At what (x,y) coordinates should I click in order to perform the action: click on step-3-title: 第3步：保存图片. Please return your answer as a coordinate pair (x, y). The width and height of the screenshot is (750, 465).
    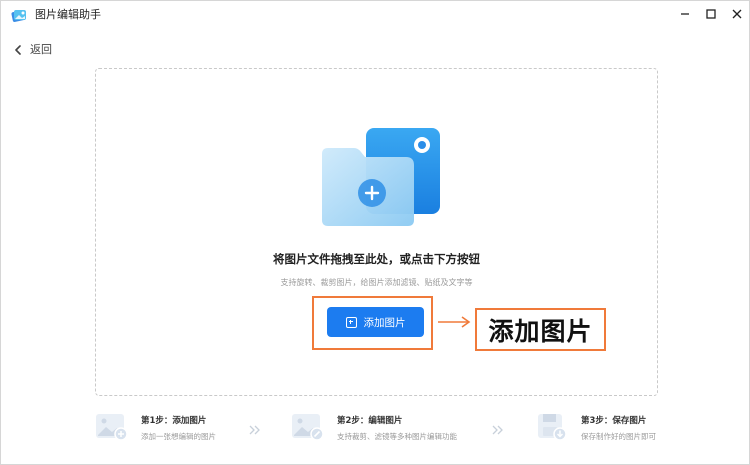
    Looking at the image, I should click on (614, 421).